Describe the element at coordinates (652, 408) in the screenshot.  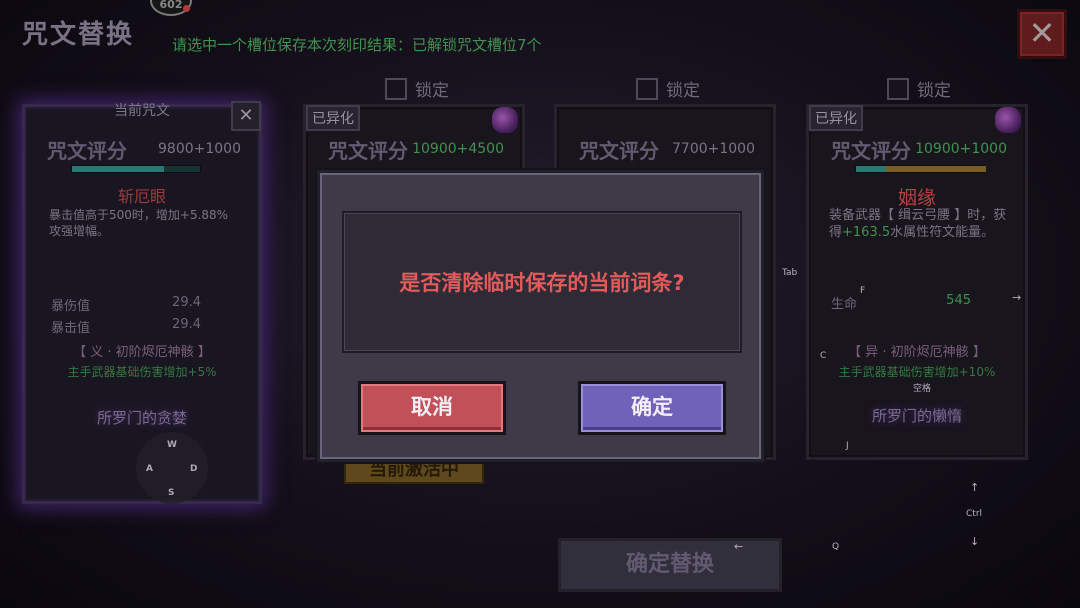
I see `confirm-button: 确定` at that location.